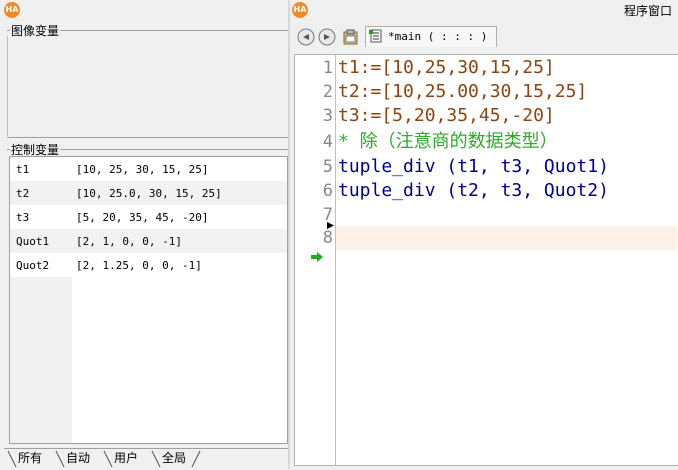 Image resolution: width=678 pixels, height=470 pixels. What do you see at coordinates (139, 265) in the screenshot?
I see `var-value: [2, 1.25, 0, 0, -1]` at bounding box center [139, 265].